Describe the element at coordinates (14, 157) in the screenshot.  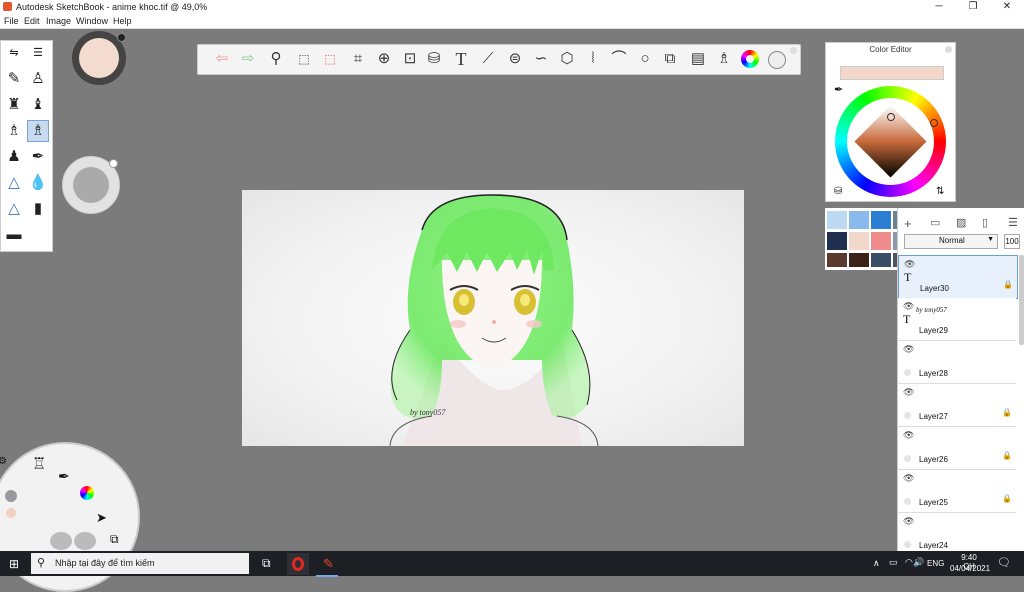
I see `ink-pen-brush-icon: ♟` at that location.